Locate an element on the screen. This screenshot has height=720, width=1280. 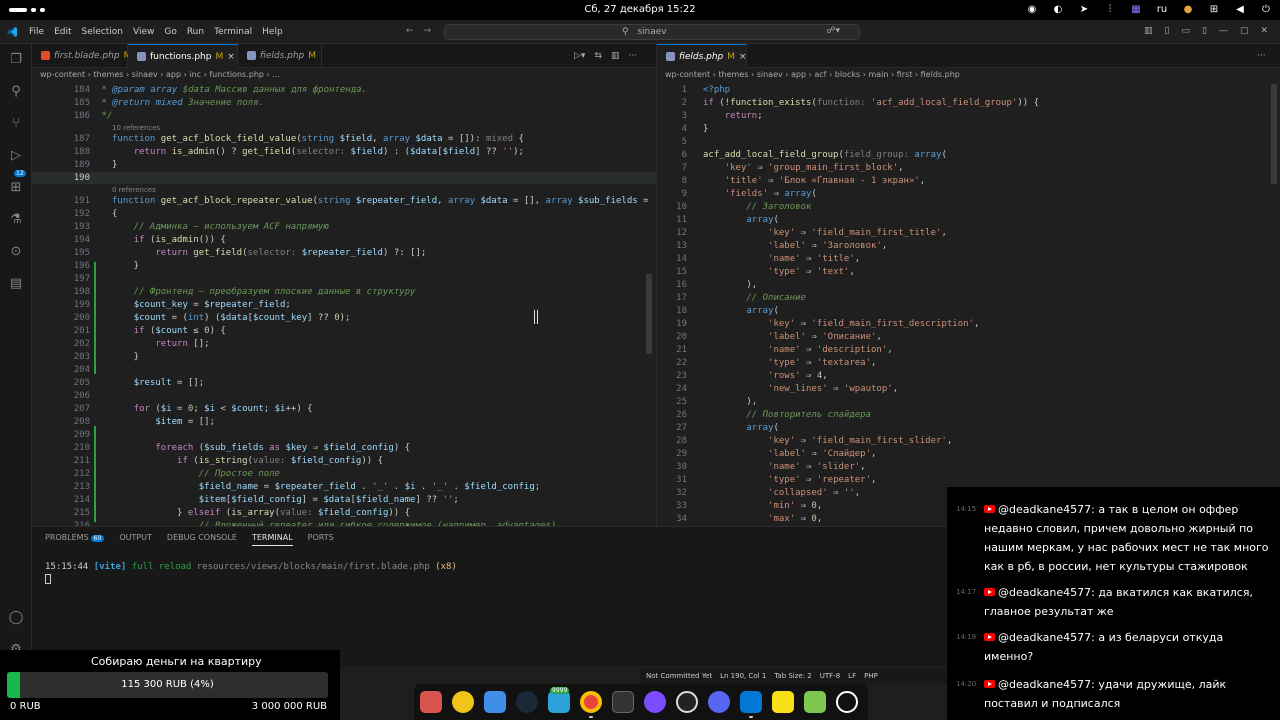
chat-time: 14:15 is located at coordinates (966, 509).